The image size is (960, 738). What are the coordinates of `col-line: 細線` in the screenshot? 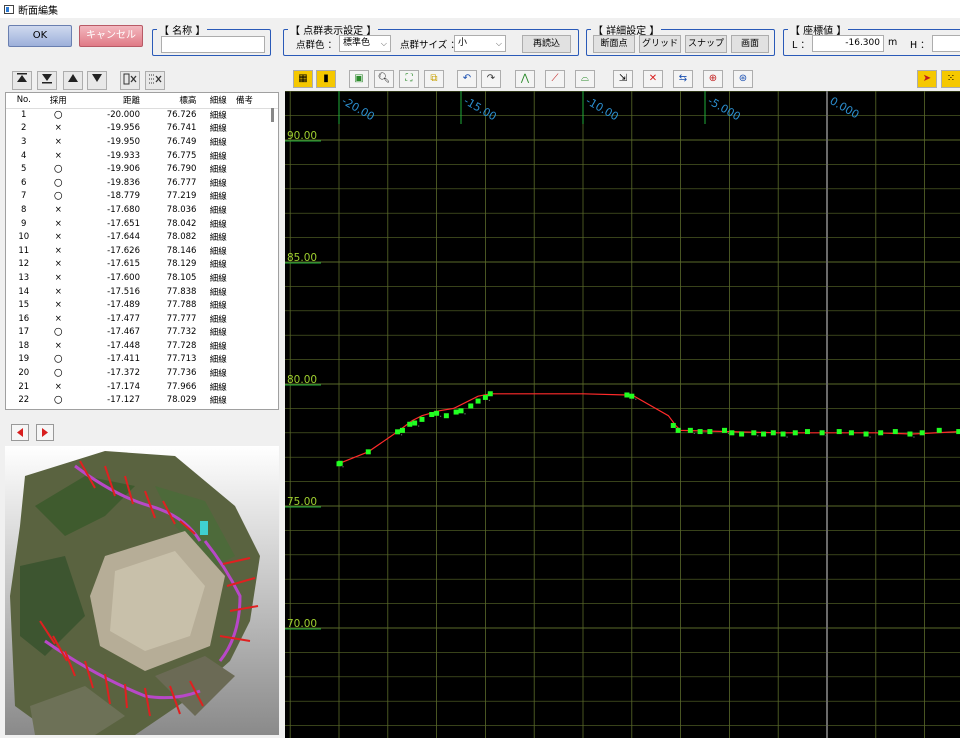 It's located at (218, 101).